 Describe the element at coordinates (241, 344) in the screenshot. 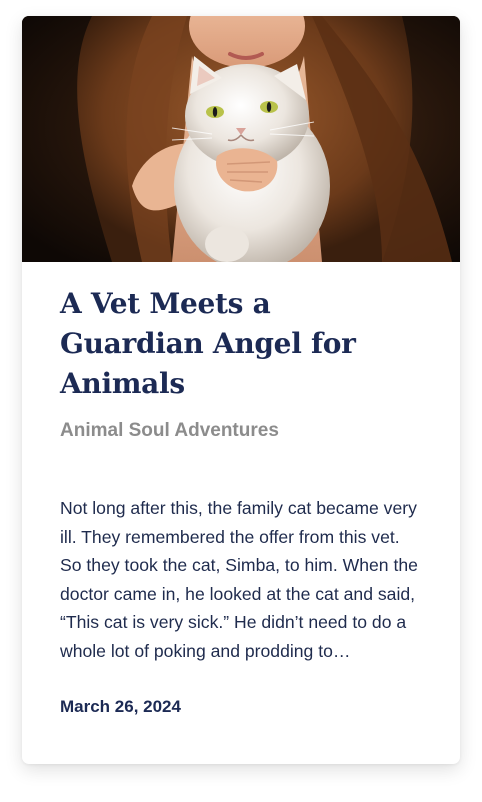

I see `article-title: A Vet Meets a Guardian Angel for Animals` at that location.